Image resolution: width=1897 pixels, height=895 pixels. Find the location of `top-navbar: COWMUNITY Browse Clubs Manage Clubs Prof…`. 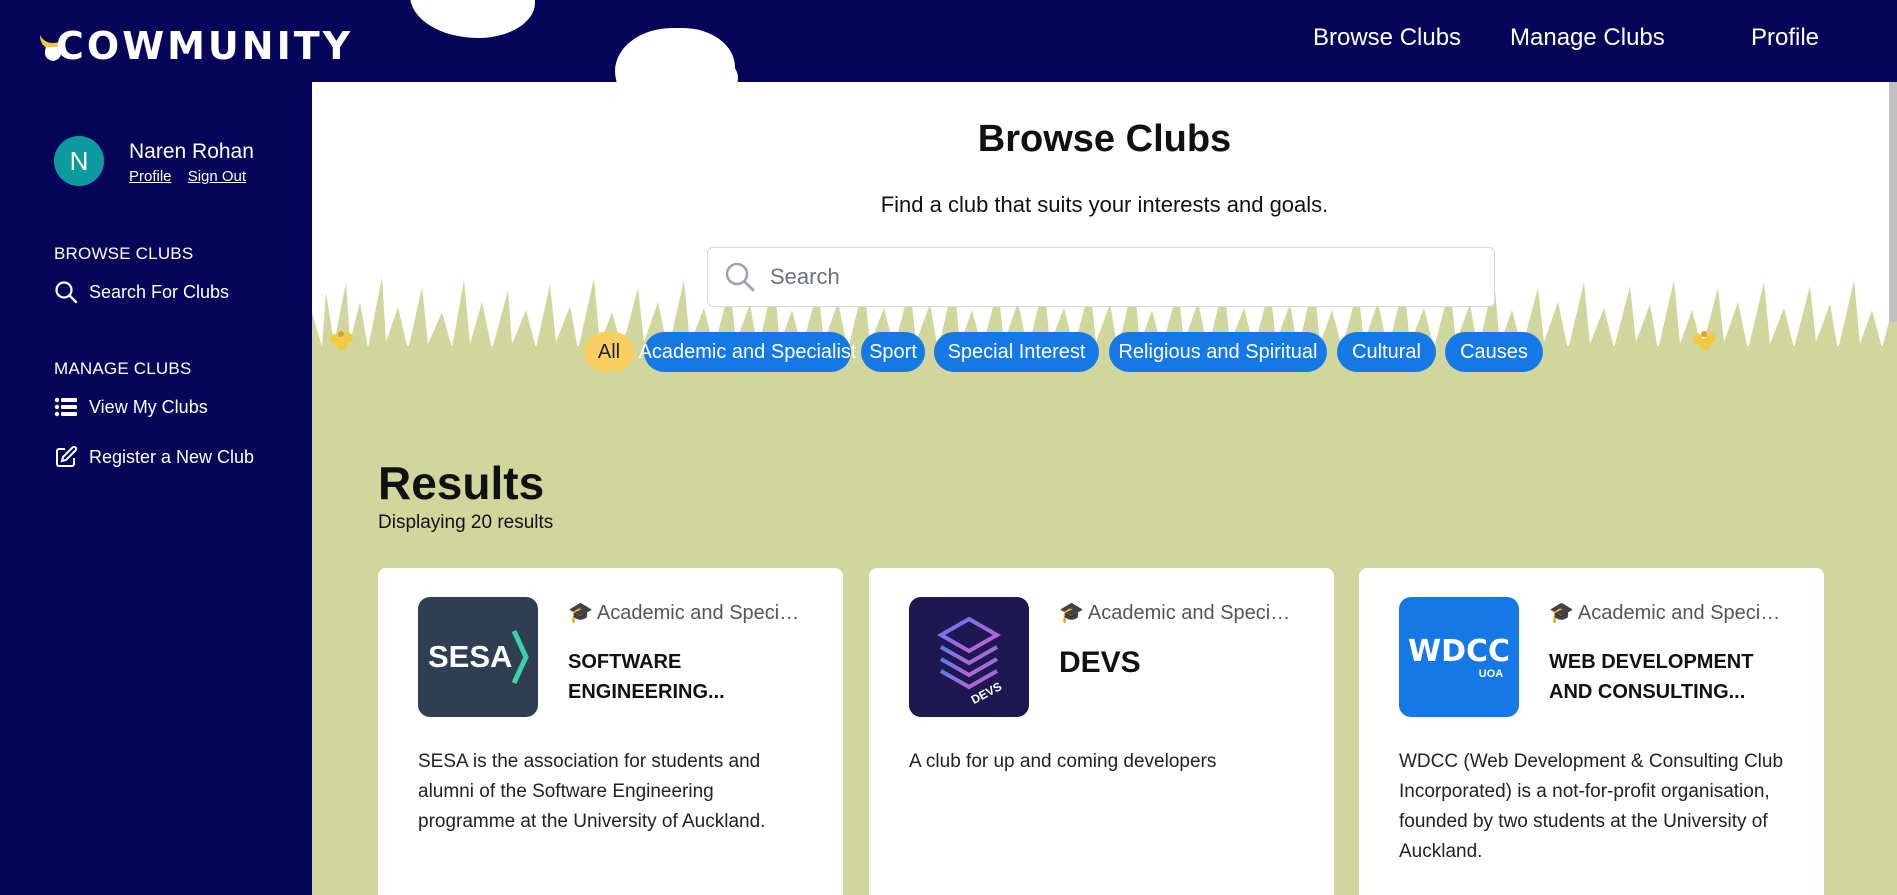

top-navbar: COWMUNITY Browse Clubs Manage Clubs Prof… is located at coordinates (948, 41).